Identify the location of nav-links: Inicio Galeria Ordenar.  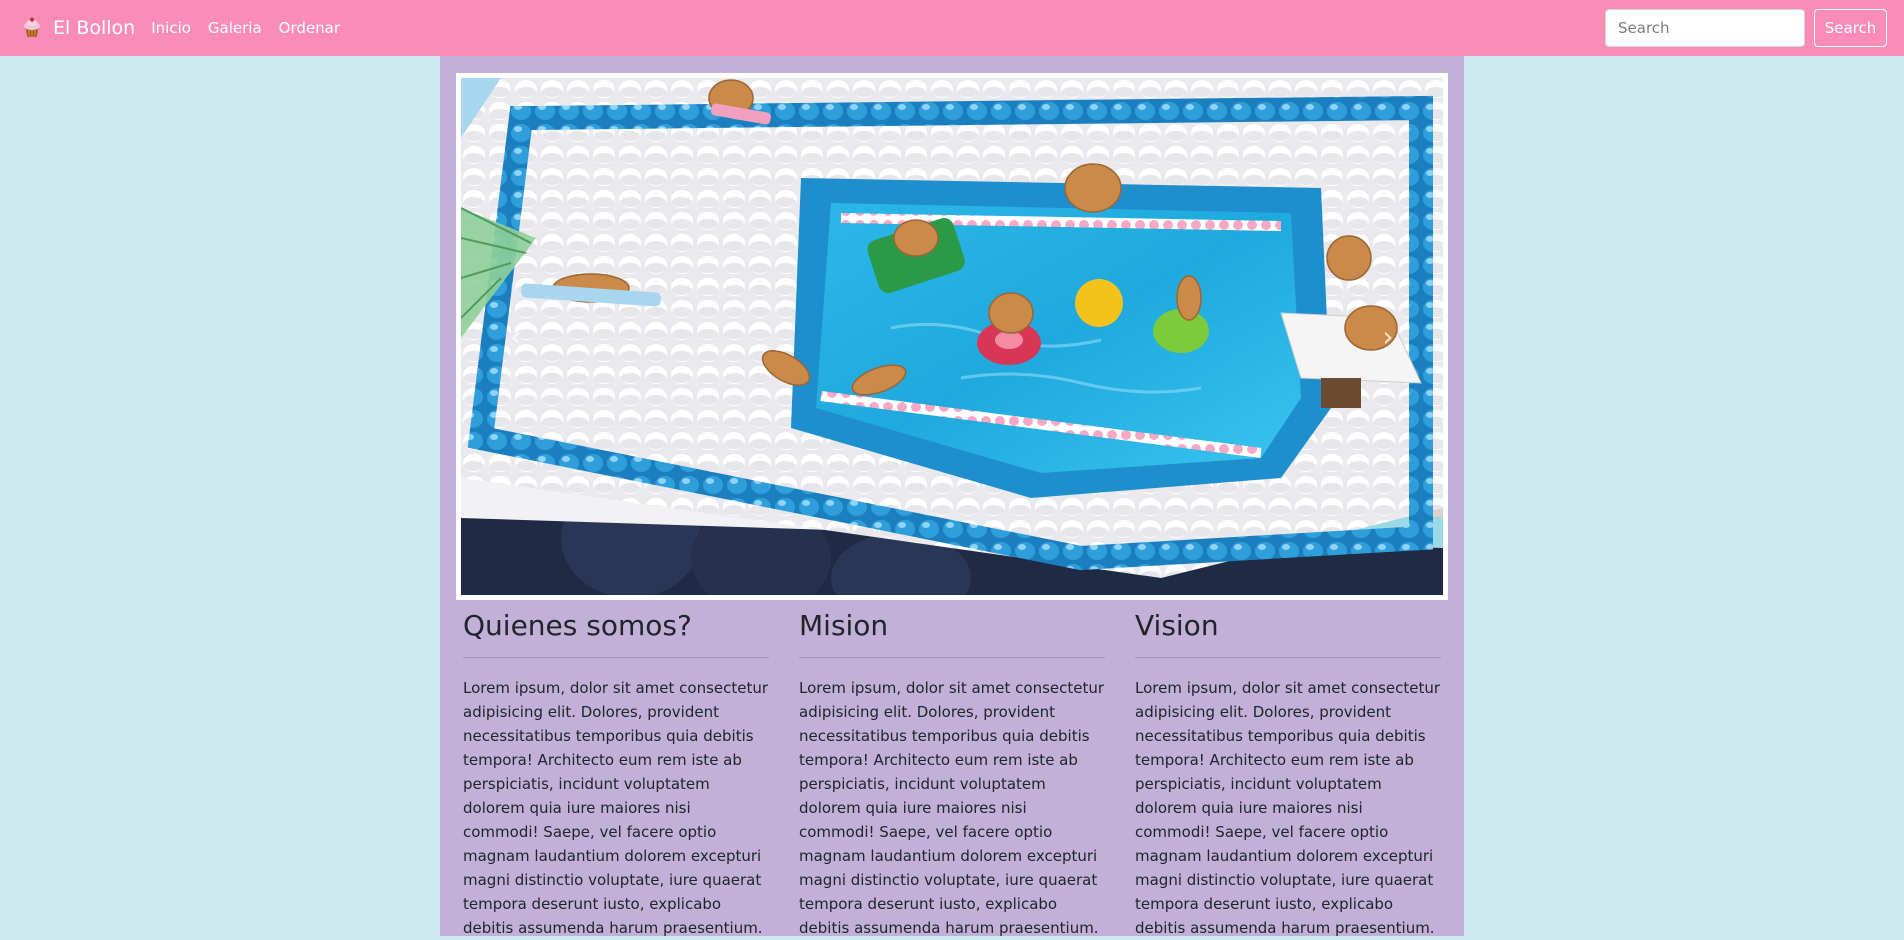
(254, 28).